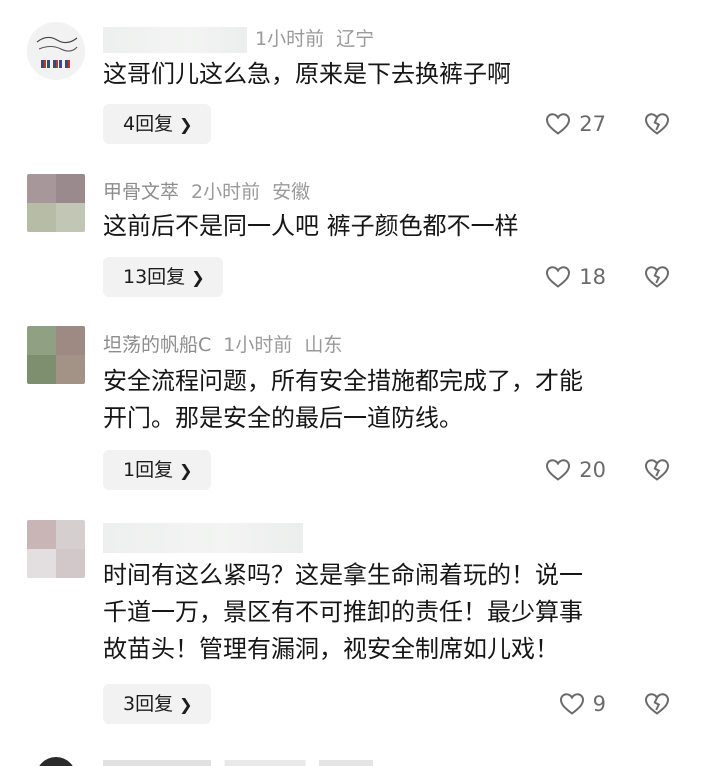  Describe the element at coordinates (599, 704) in the screenshot. I see `like-count: 9` at that location.